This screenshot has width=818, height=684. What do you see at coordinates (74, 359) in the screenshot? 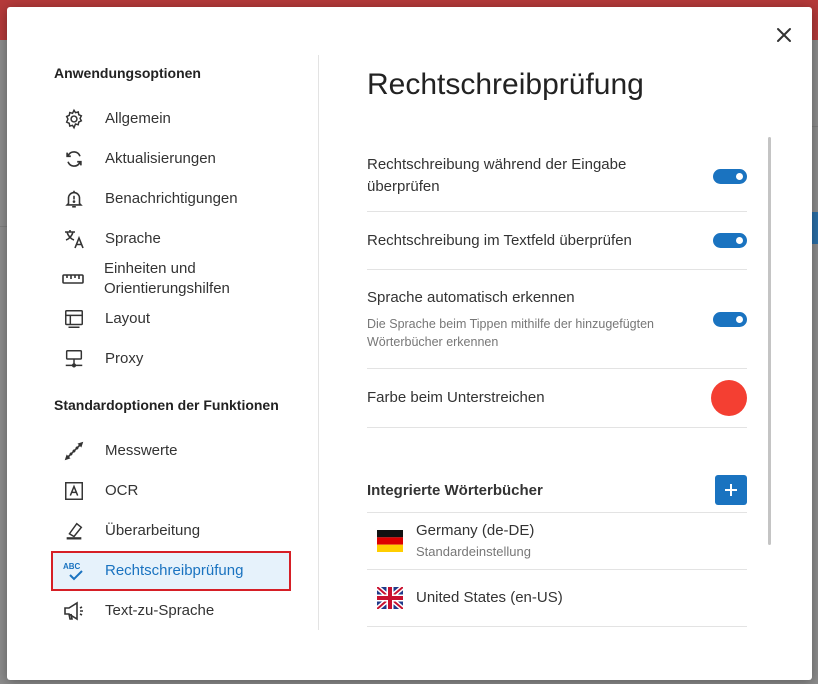
I see `network-icon` at bounding box center [74, 359].